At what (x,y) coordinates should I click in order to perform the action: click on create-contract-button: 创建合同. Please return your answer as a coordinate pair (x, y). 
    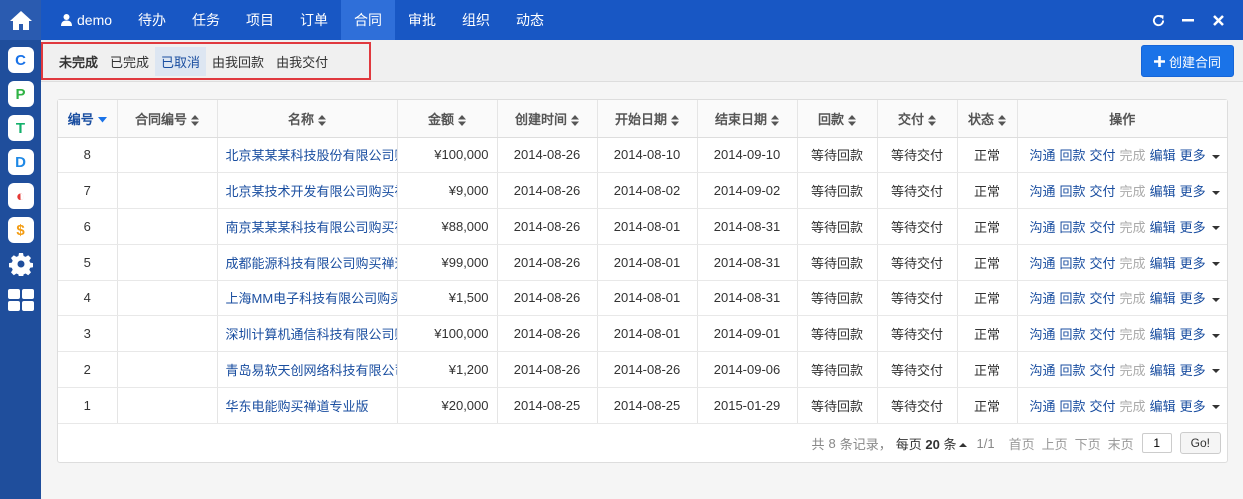
    Looking at the image, I should click on (1187, 61).